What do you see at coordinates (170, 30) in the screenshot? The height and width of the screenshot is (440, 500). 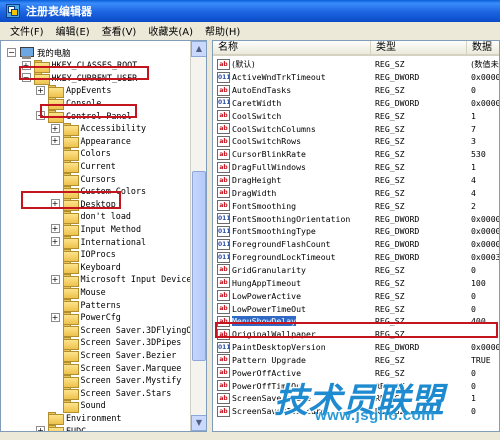 I see `menu-favorites: 收藏夹(A)` at bounding box center [170, 30].